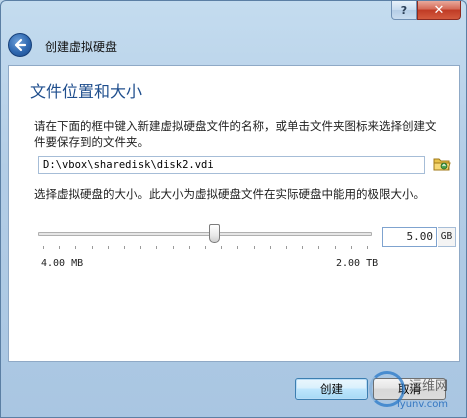  Describe the element at coordinates (447, 237) in the screenshot. I see `size-unit-label: GB` at that location.